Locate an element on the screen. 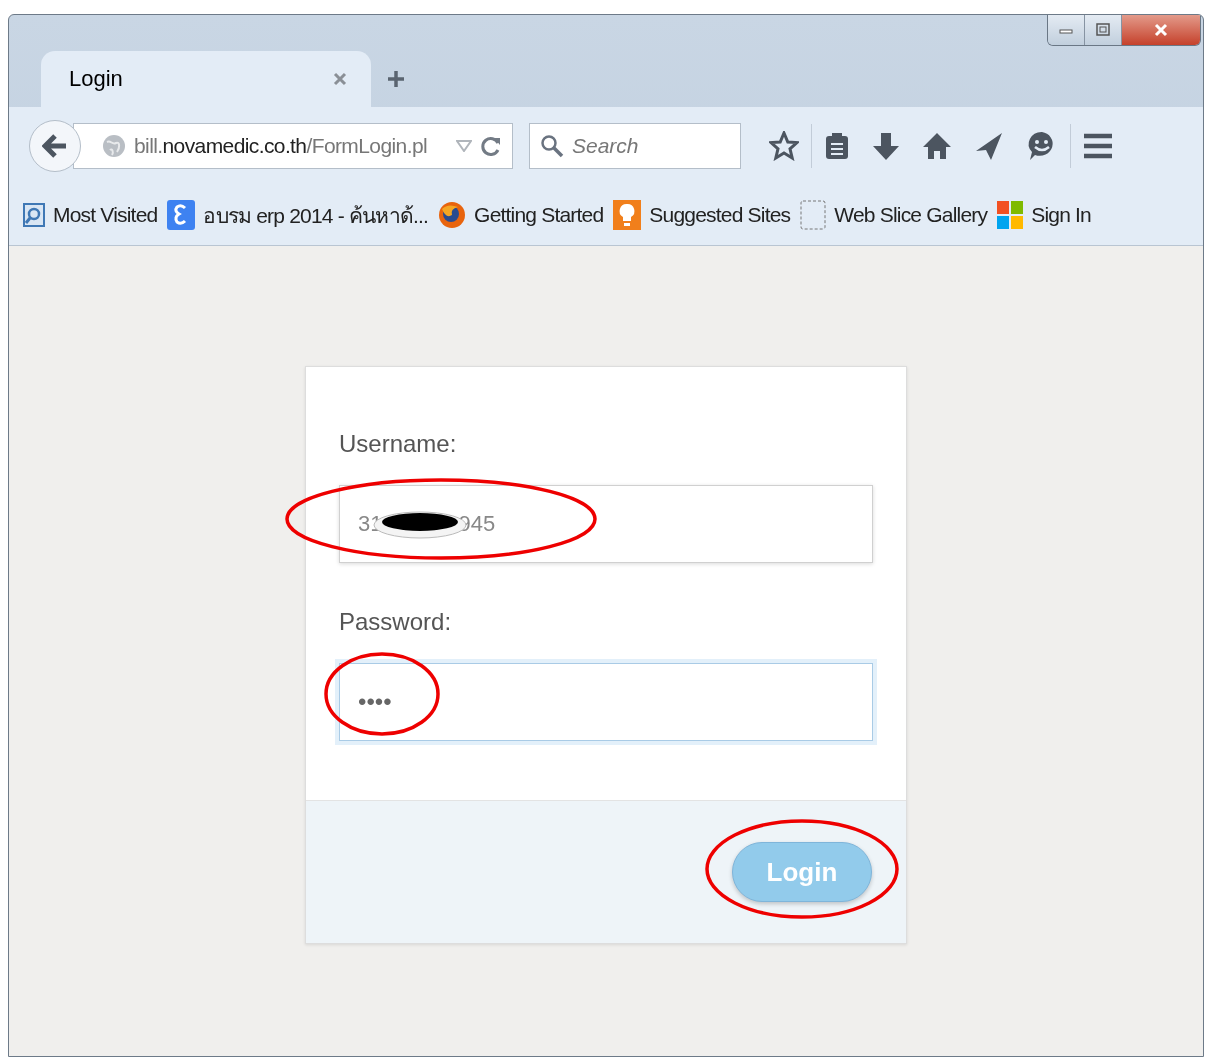  username-label: Username: is located at coordinates (398, 444).